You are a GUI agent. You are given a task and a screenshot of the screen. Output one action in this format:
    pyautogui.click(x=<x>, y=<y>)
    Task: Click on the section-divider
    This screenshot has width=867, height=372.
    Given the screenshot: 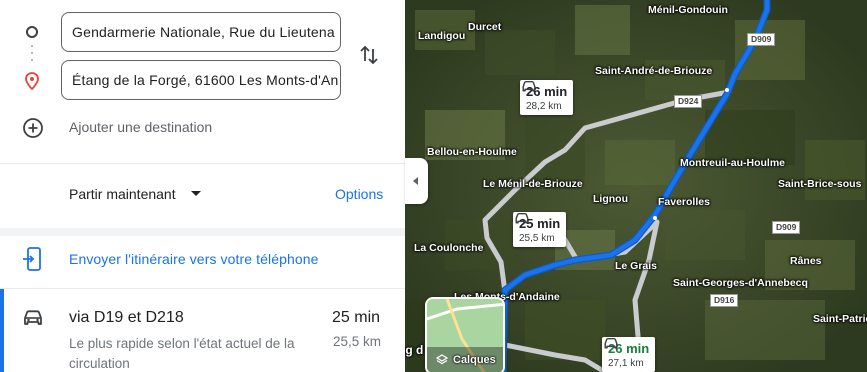 What is the action you would take?
    pyautogui.click(x=202, y=232)
    